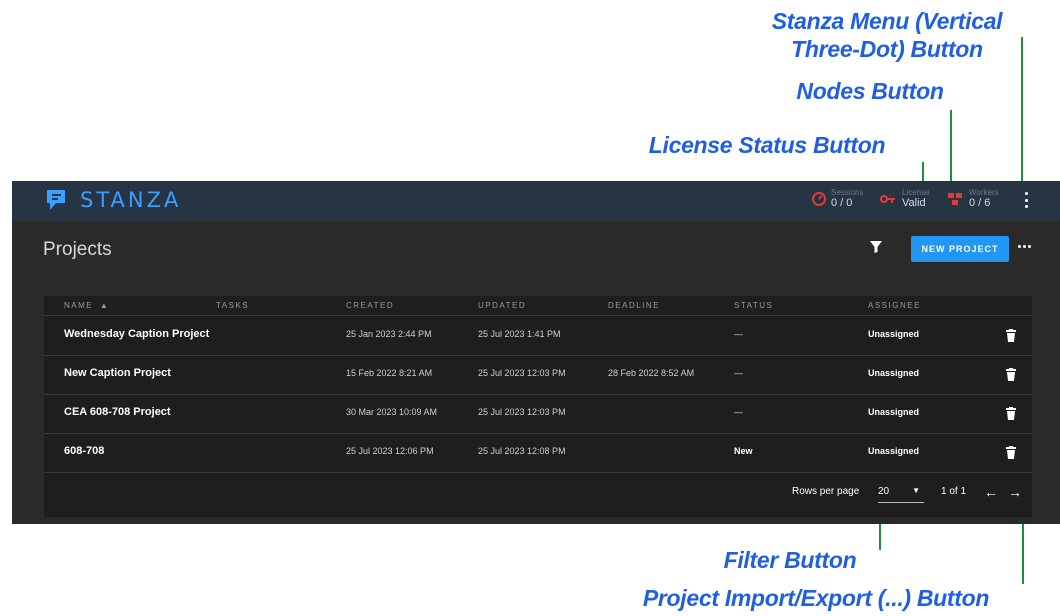 The height and width of the screenshot is (616, 1060). I want to click on callout-import-export: Project Import/Export (...) Button, so click(816, 598).